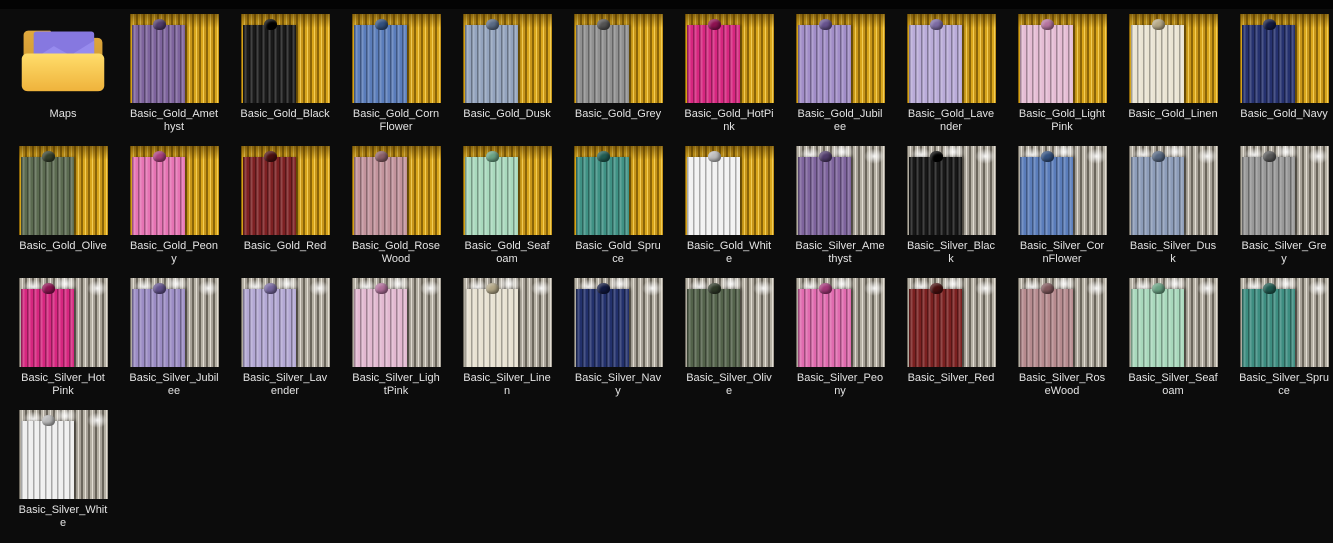  Describe the element at coordinates (951, 120) in the screenshot. I see `file-label: Basic_Gold_Lavender` at that location.